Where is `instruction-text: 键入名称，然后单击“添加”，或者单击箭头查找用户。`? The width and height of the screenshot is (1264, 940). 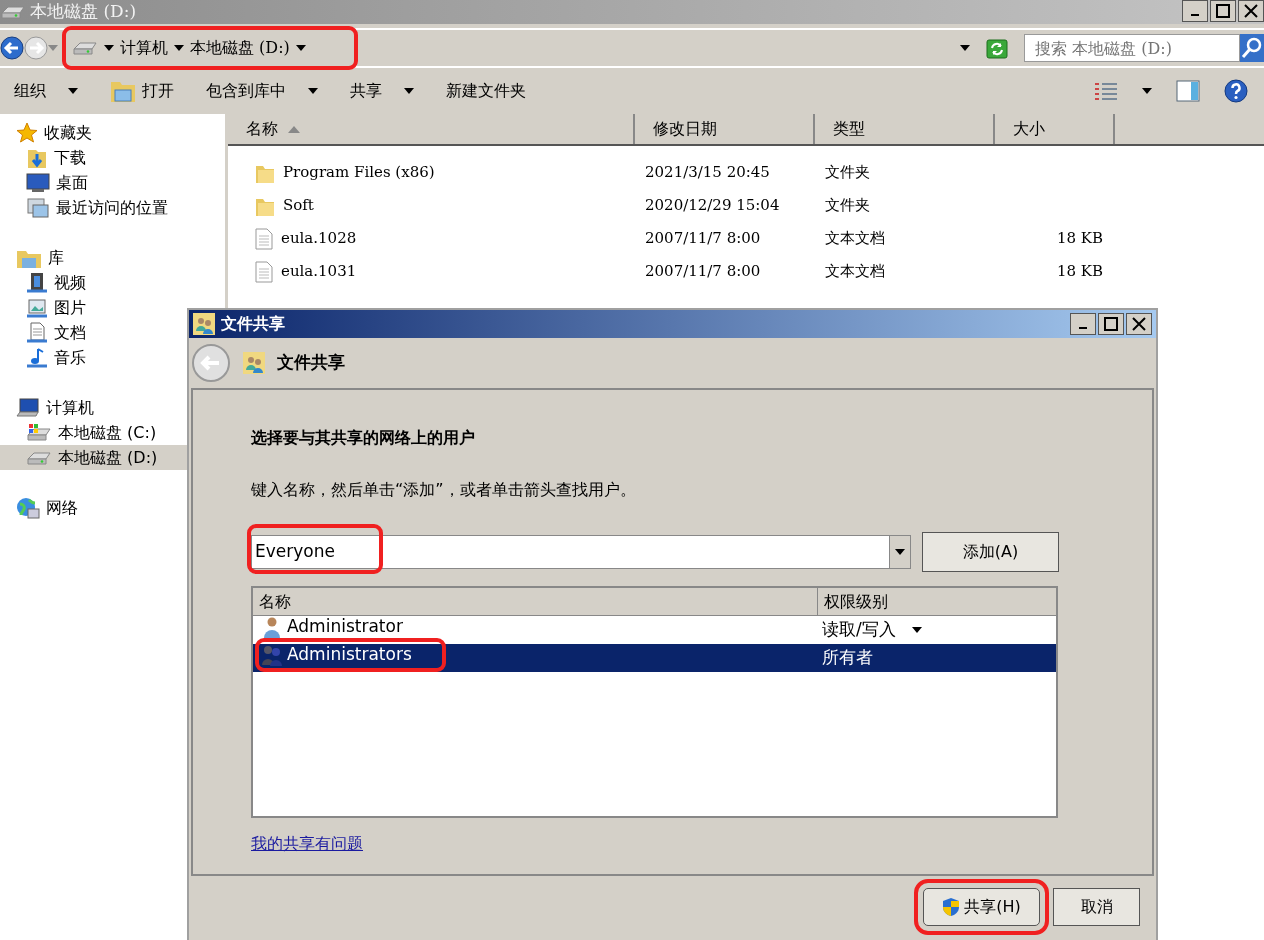
instruction-text: 键入名称，然后单击“添加”，或者单击箭头查找用户。 is located at coordinates (444, 490).